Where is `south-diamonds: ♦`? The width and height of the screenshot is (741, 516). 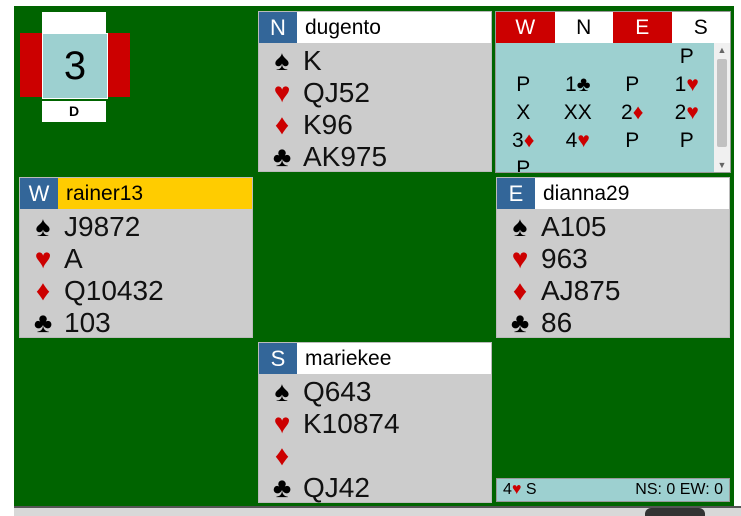 south-diamonds: ♦ is located at coordinates (375, 456).